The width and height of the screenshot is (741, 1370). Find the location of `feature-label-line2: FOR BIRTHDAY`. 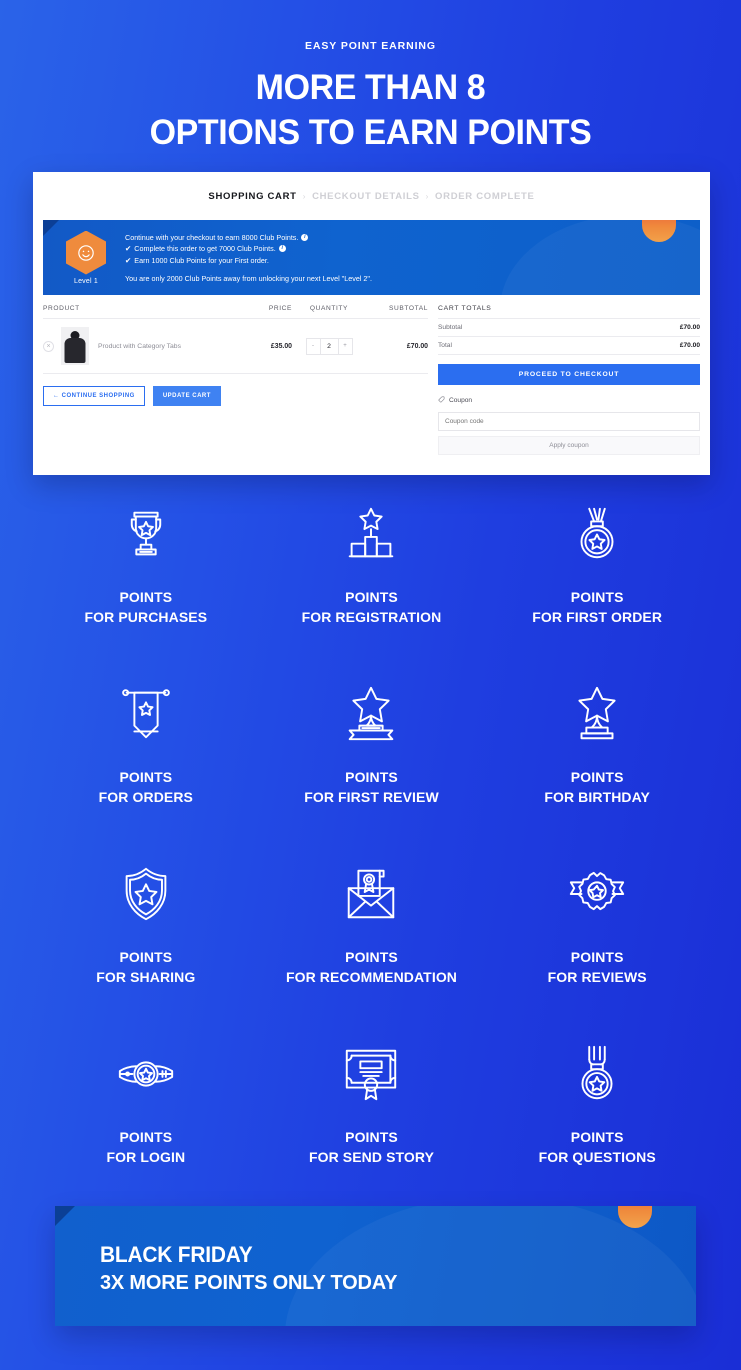

feature-label-line2: FOR BIRTHDAY is located at coordinates (597, 797).